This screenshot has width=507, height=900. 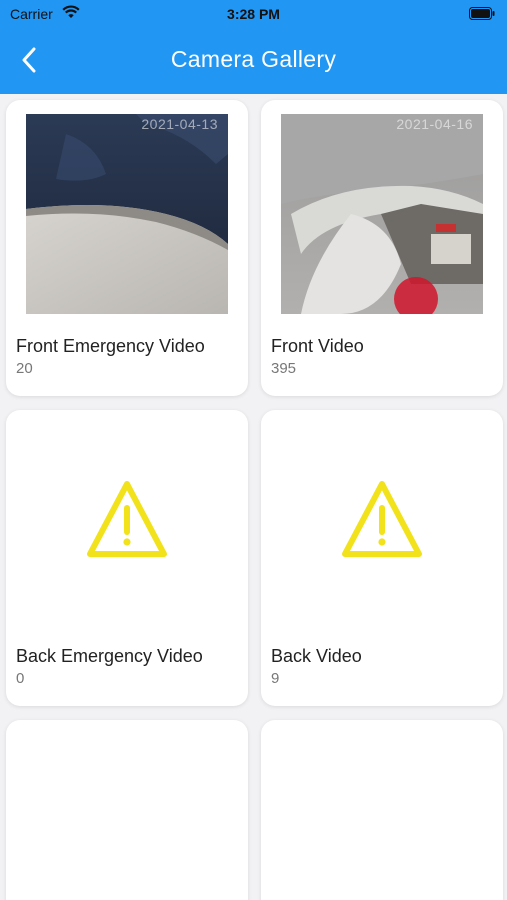 I want to click on status-time: 3:28 PM, so click(x=253, y=14).